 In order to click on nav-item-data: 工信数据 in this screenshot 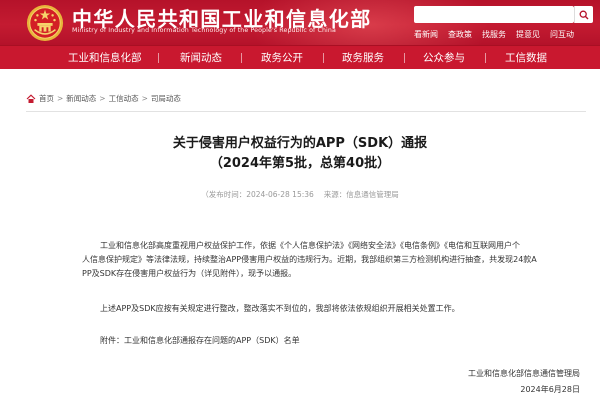, I will do `click(526, 58)`.